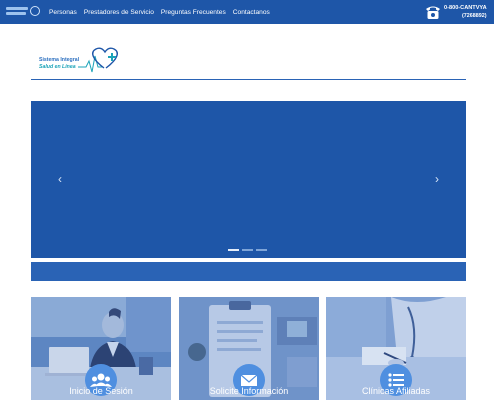 The height and width of the screenshot is (400, 494). I want to click on site-logo: Sistema Integral Salud en Línea, so click(84, 59).